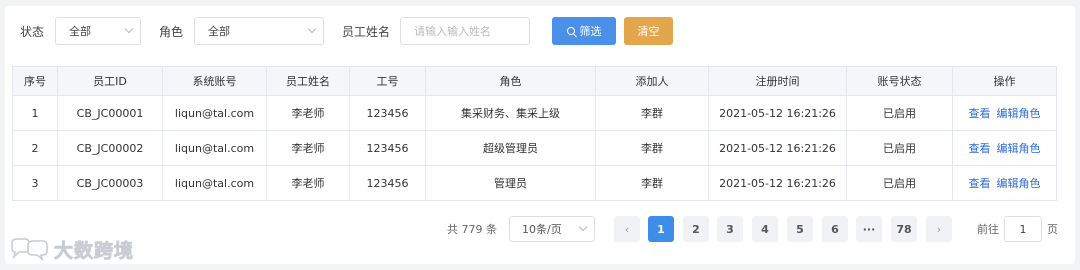  What do you see at coordinates (35, 148) in the screenshot?
I see `row-index: 2` at bounding box center [35, 148].